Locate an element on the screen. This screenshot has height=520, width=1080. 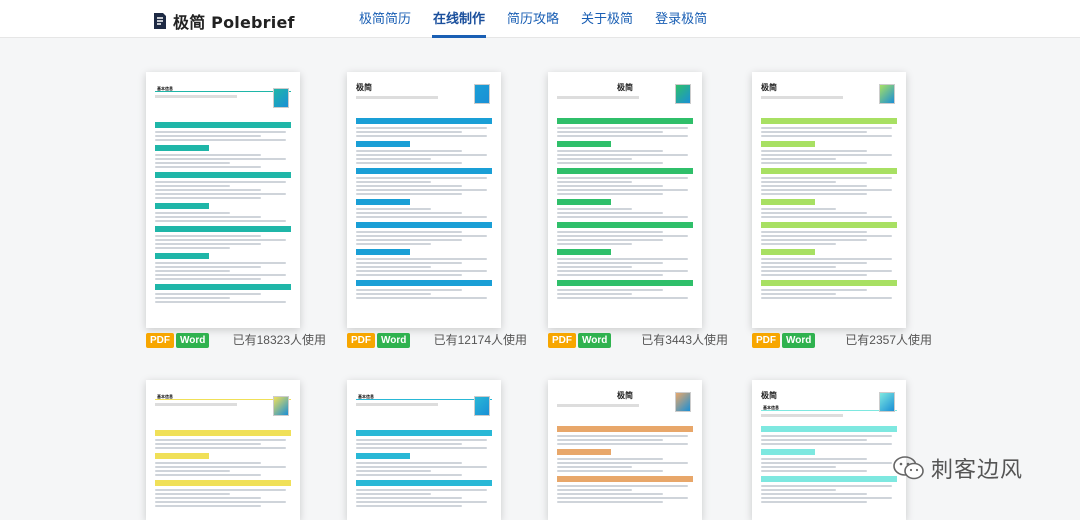
template-preview-header: 基本信息 is located at coordinates (223, 410).